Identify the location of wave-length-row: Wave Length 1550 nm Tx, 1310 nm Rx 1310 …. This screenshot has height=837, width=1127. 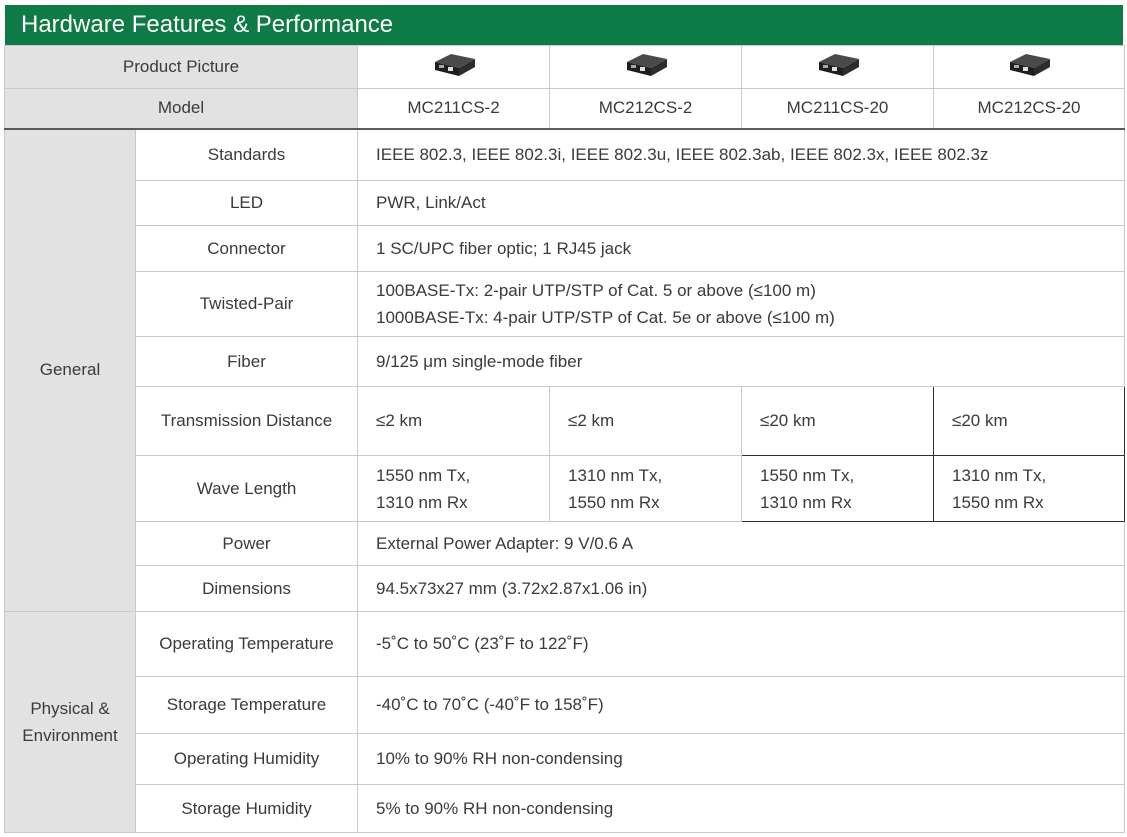
(565, 488).